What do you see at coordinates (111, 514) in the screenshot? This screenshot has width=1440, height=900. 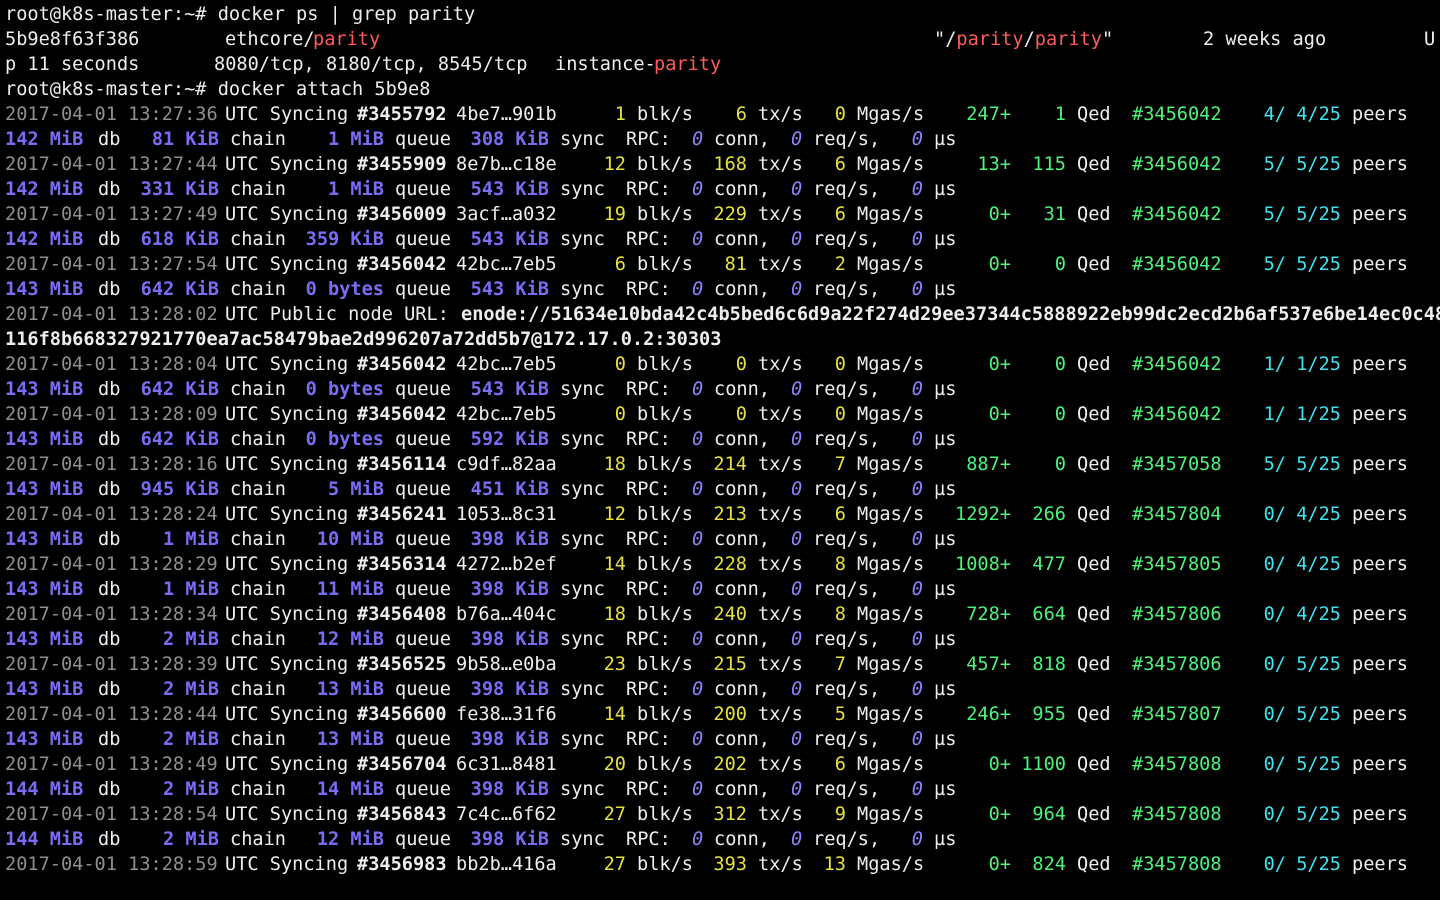 I see `log-timestamp: 2017-04-01 13:28:24` at bounding box center [111, 514].